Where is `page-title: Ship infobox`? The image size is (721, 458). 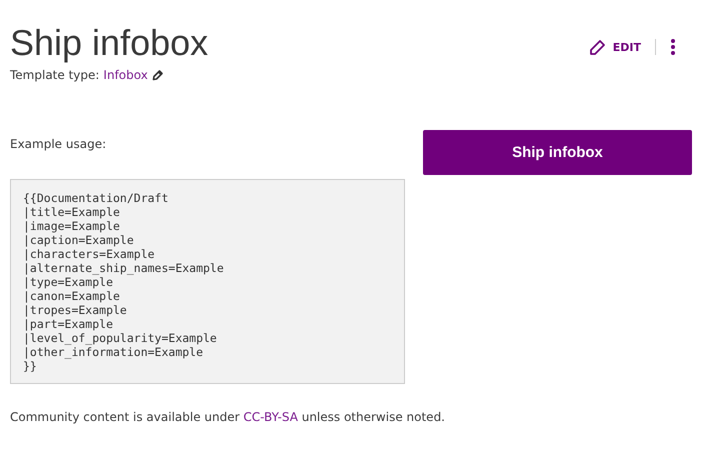
page-title: Ship infobox is located at coordinates (109, 43).